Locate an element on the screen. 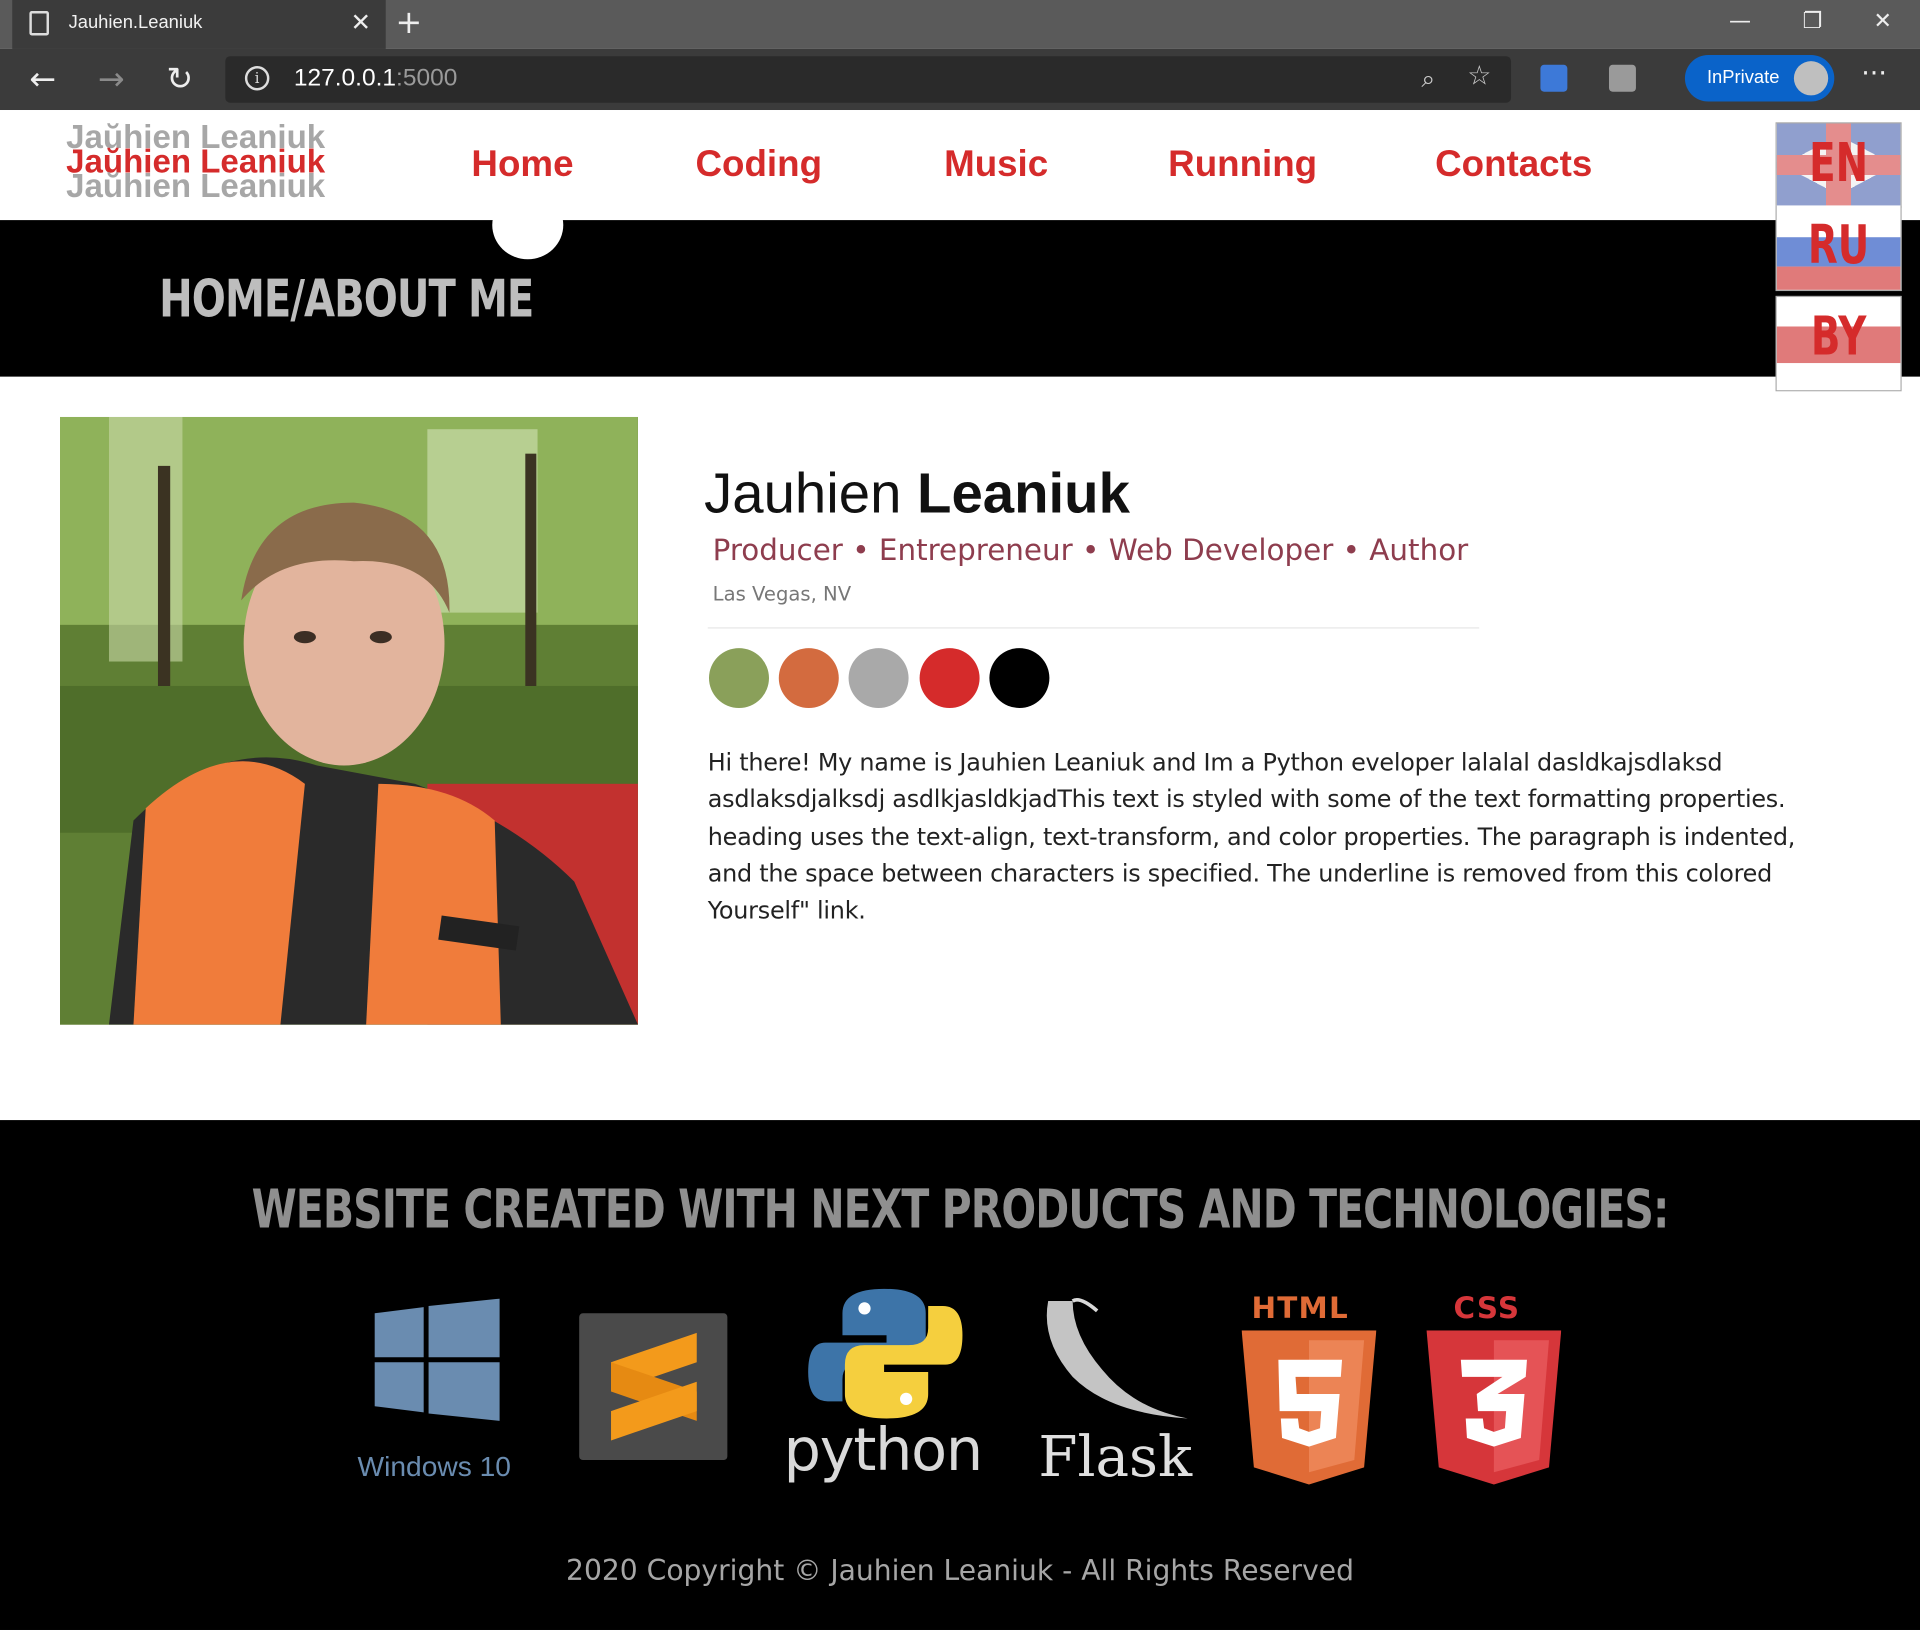  active-nav-indicator is located at coordinates (528, 225).